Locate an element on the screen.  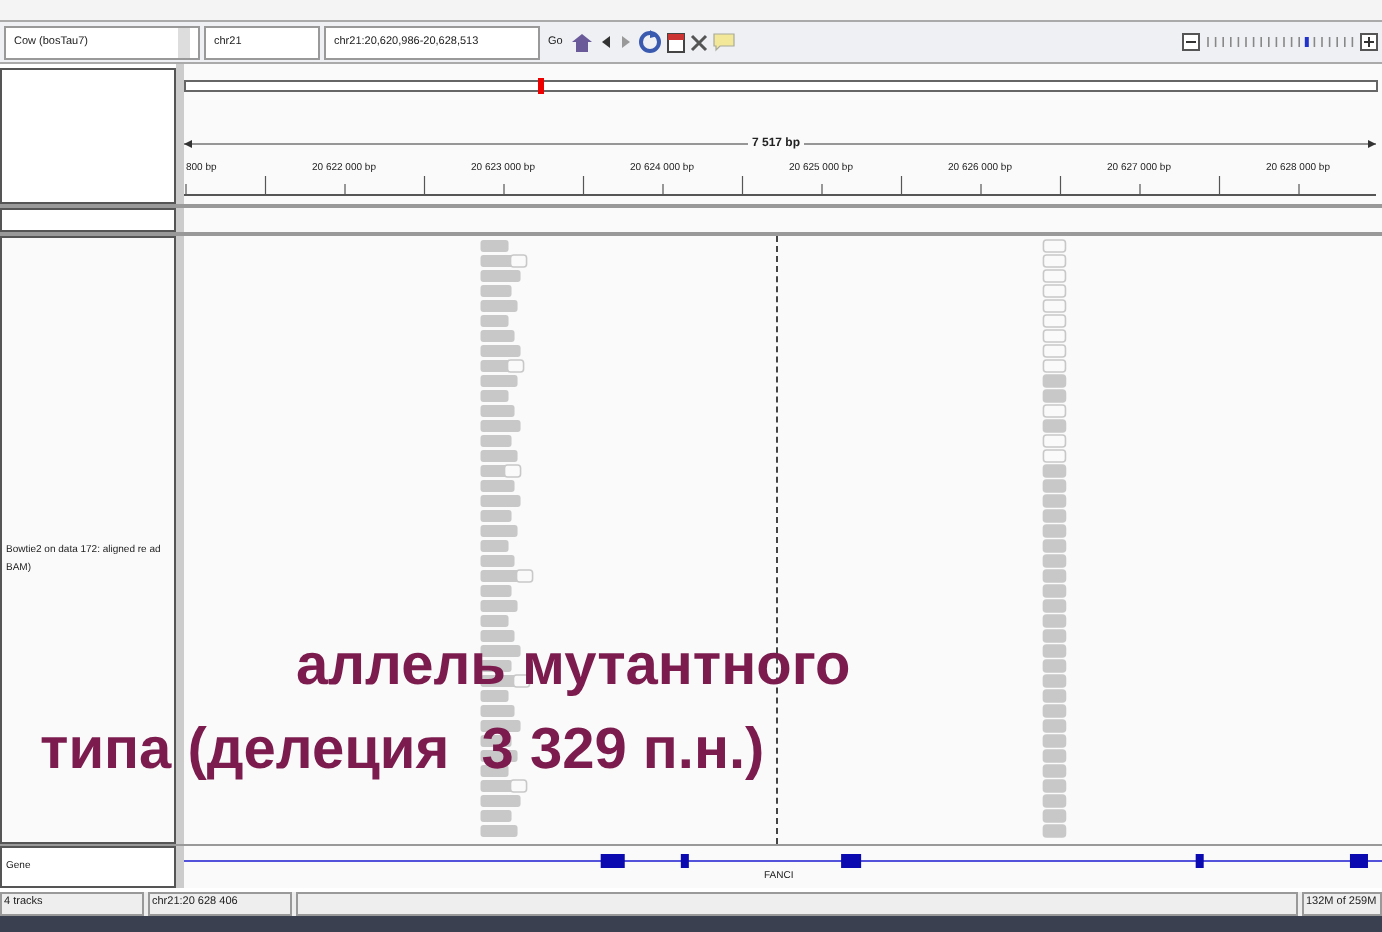
zoom-slider-icon is located at coordinates (1280, 42).